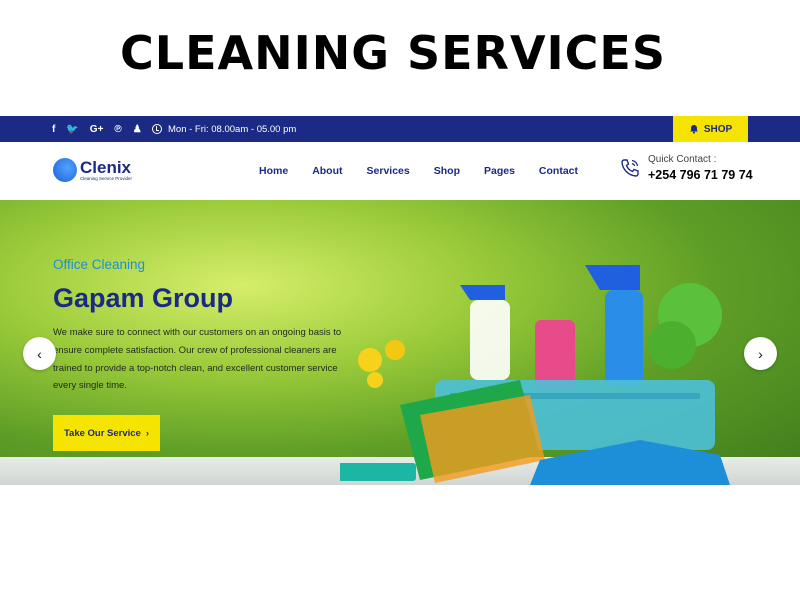 The width and height of the screenshot is (800, 600). Describe the element at coordinates (137, 129) in the screenshot. I see `snapchat-icon: ♟` at that location.